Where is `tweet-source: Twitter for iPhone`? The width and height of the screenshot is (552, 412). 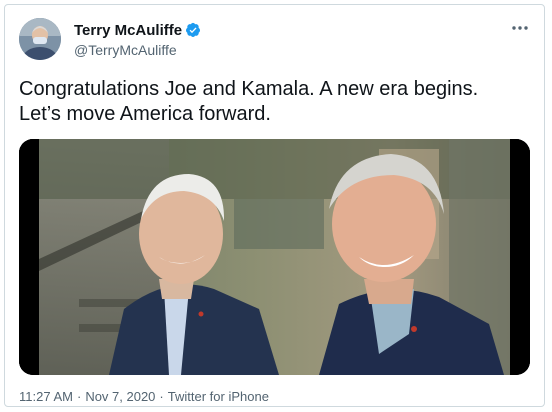 tweet-source: Twitter for iPhone is located at coordinates (218, 396).